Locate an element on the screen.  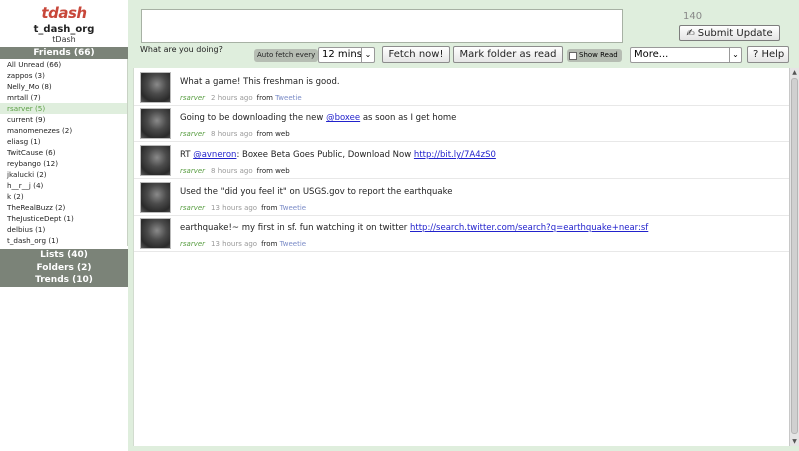
tweet-timestamp: 2 hours ago is located at coordinates (232, 98).